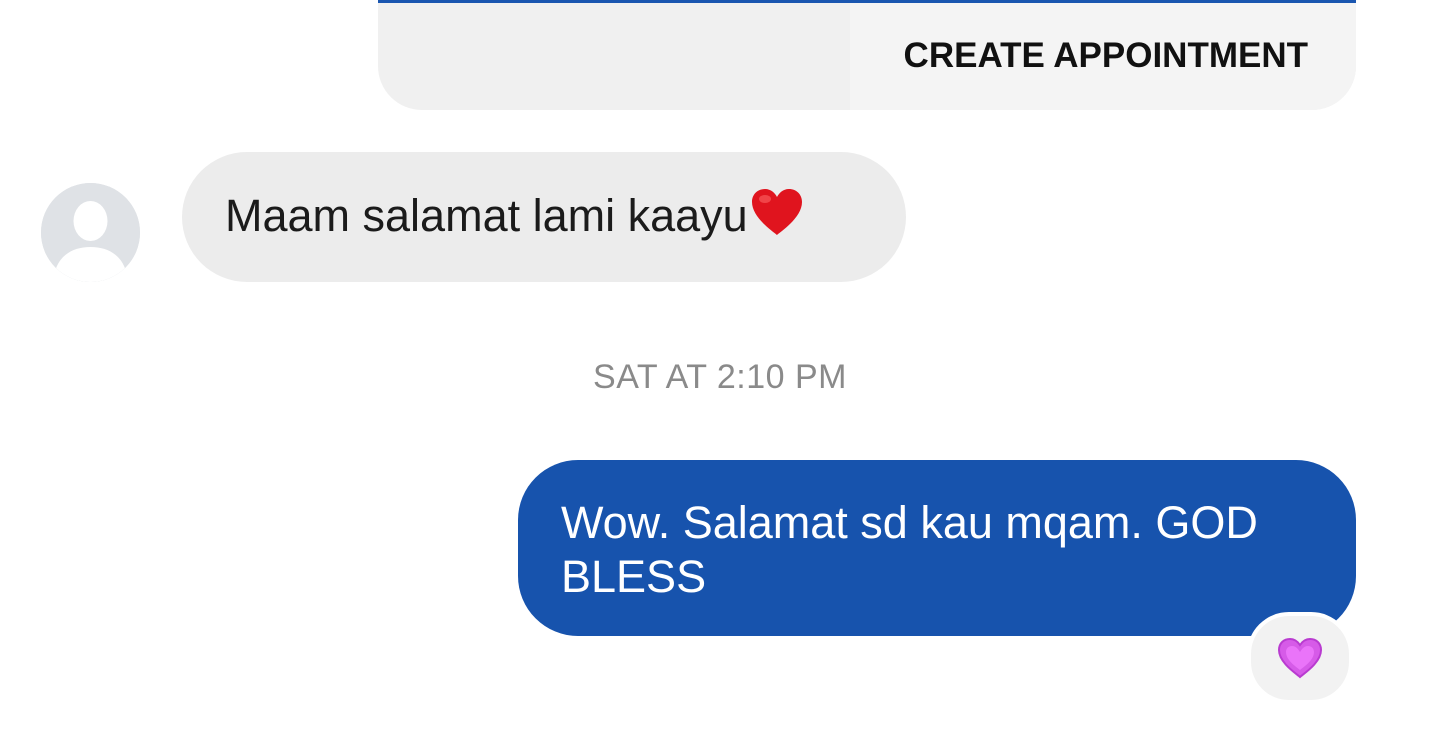 This screenshot has height=754, width=1440. I want to click on outgoing-message-bubble: Wow. Salamat sd kau mqam. GOD BLESS, so click(937, 548).